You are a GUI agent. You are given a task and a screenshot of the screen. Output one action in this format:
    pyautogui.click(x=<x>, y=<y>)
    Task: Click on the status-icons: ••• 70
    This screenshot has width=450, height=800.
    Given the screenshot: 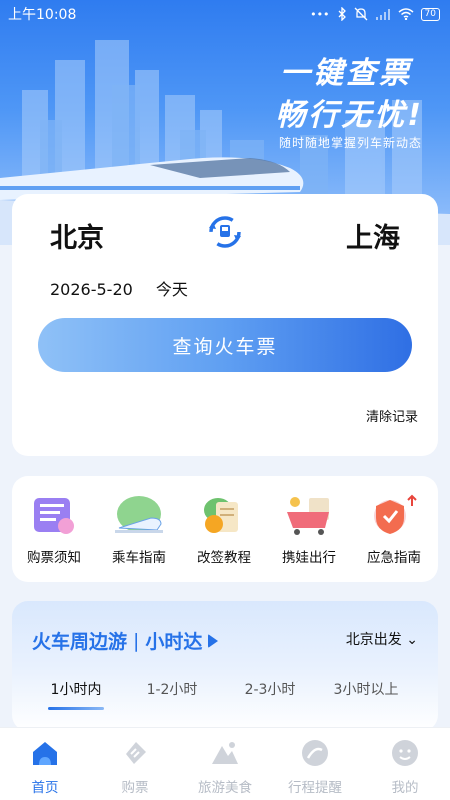 What is the action you would take?
    pyautogui.click(x=375, y=14)
    